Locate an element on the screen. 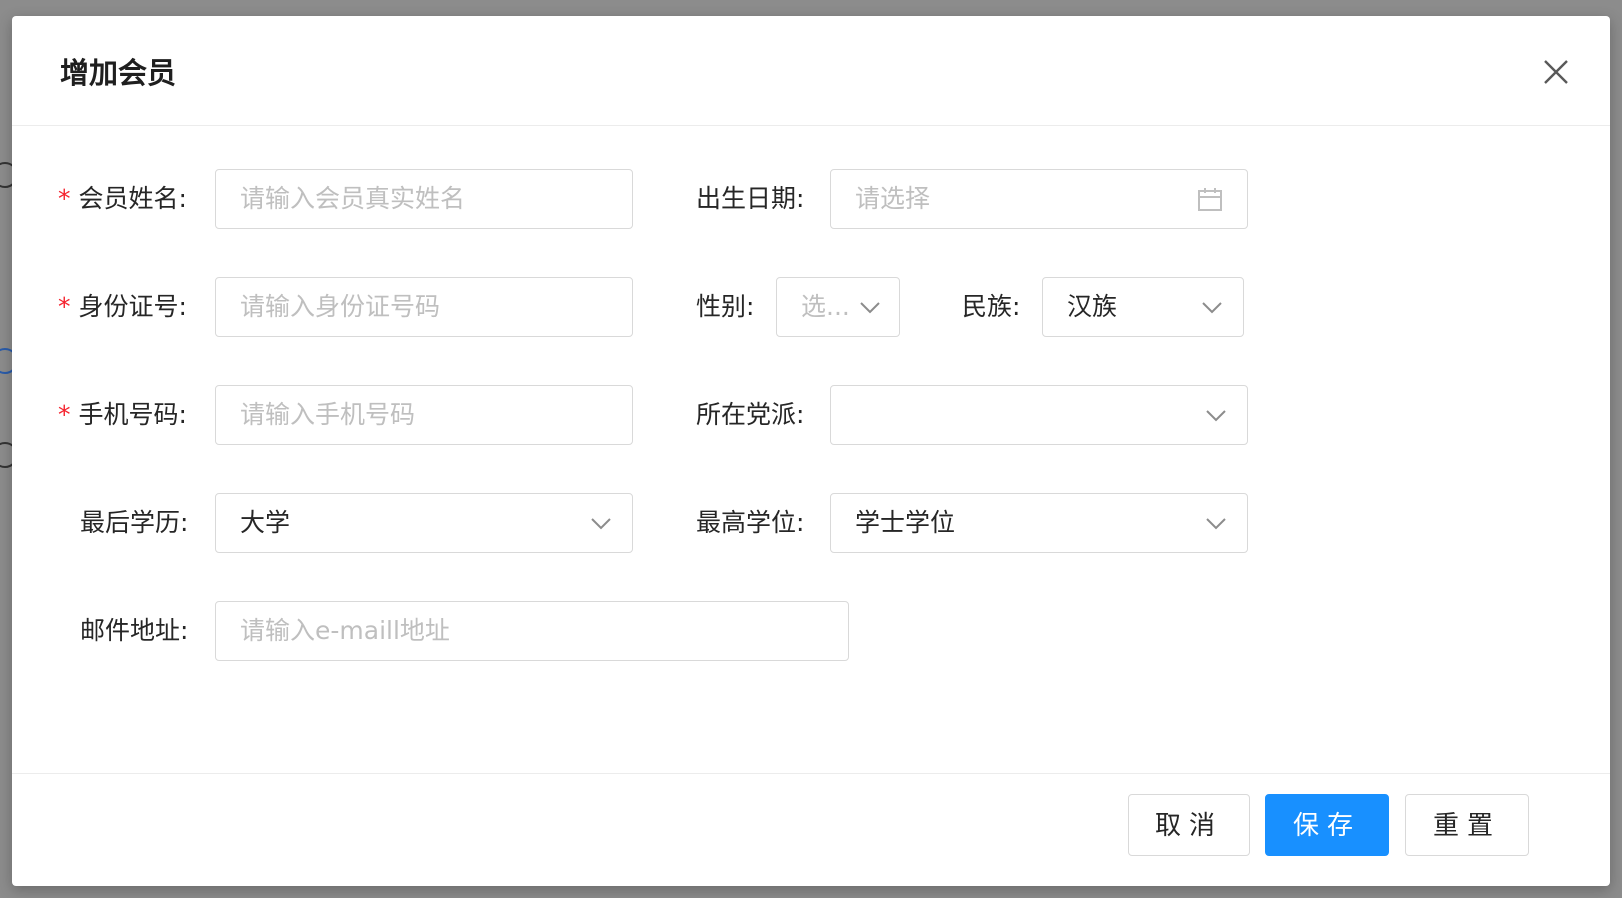 The image size is (1622, 898). party-label: 所在党派: is located at coordinates (750, 414).